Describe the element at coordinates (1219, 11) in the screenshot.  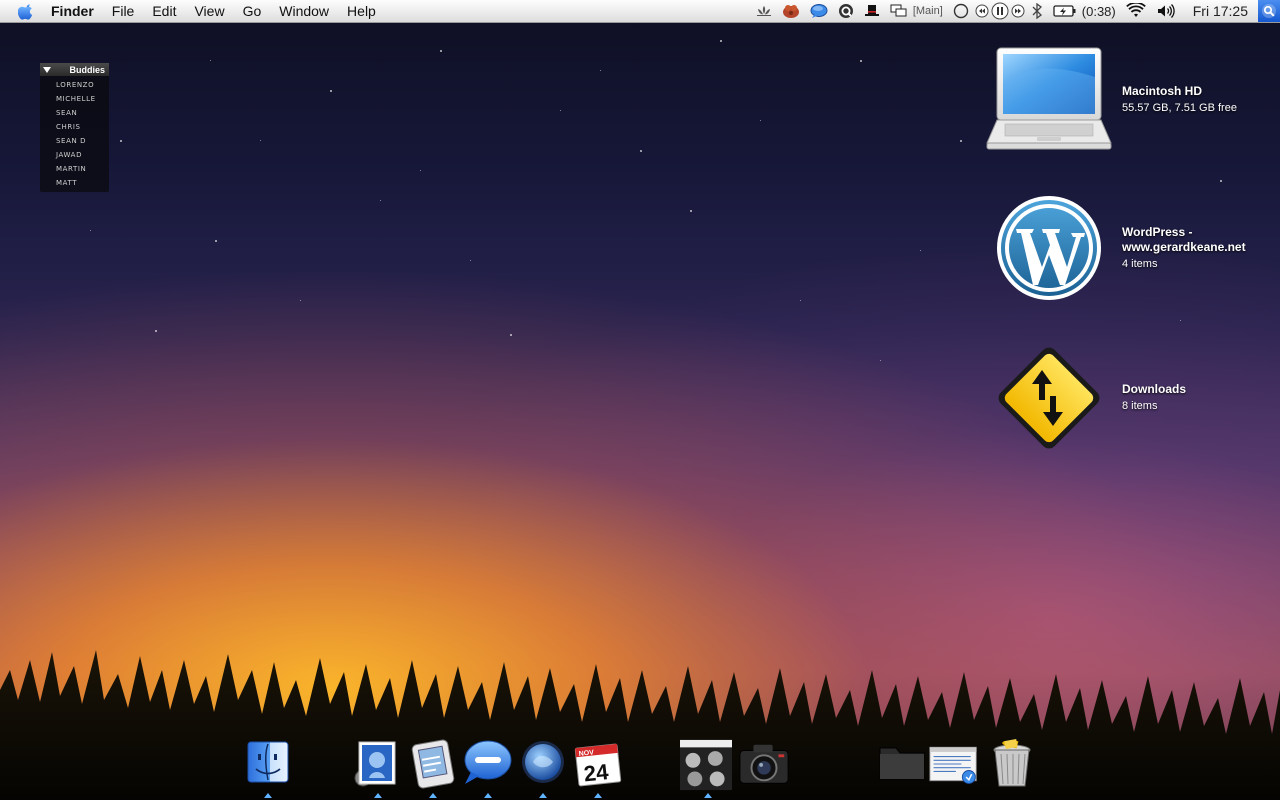
I see `menubar-clock: Fri 17:25` at that location.